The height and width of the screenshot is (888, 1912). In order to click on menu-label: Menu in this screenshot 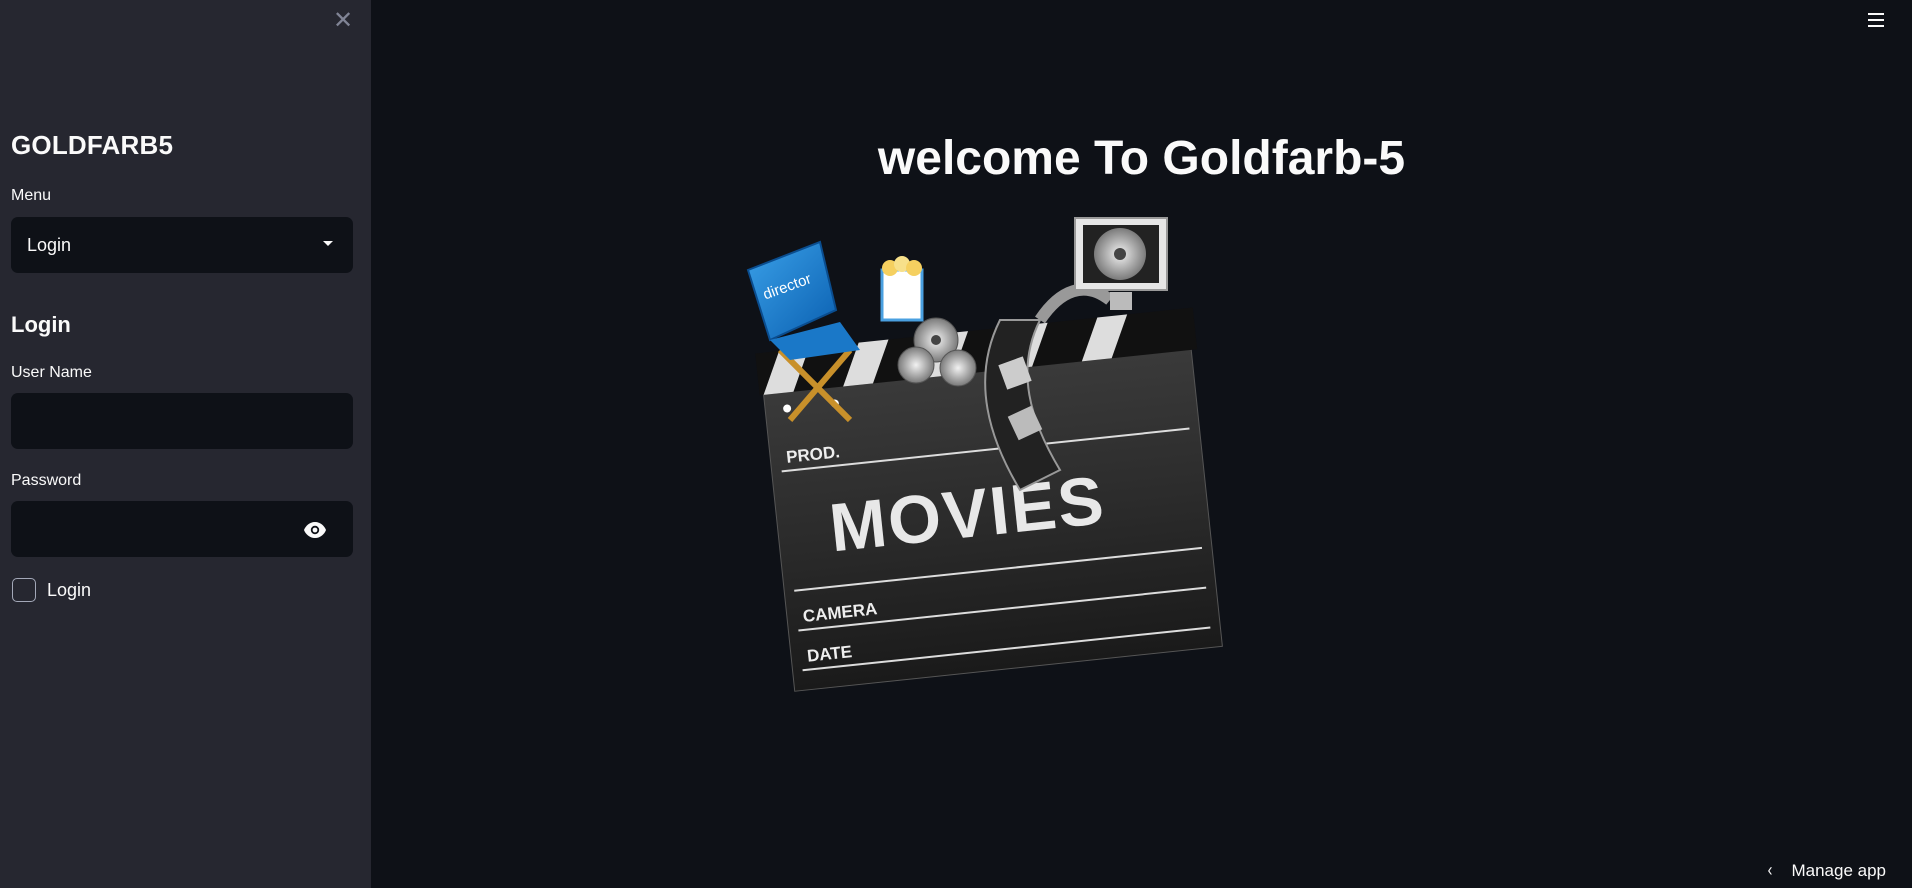, I will do `click(31, 195)`.